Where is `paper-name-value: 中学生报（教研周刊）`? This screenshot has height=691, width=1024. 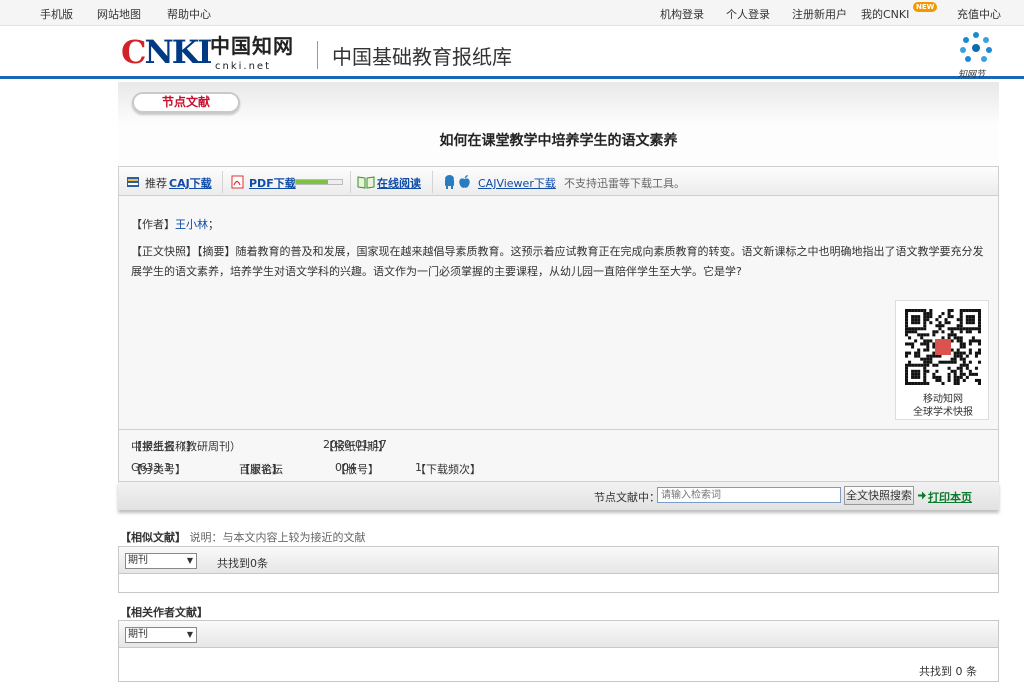
paper-name-value: 中学生报（教研周刊） is located at coordinates (186, 446).